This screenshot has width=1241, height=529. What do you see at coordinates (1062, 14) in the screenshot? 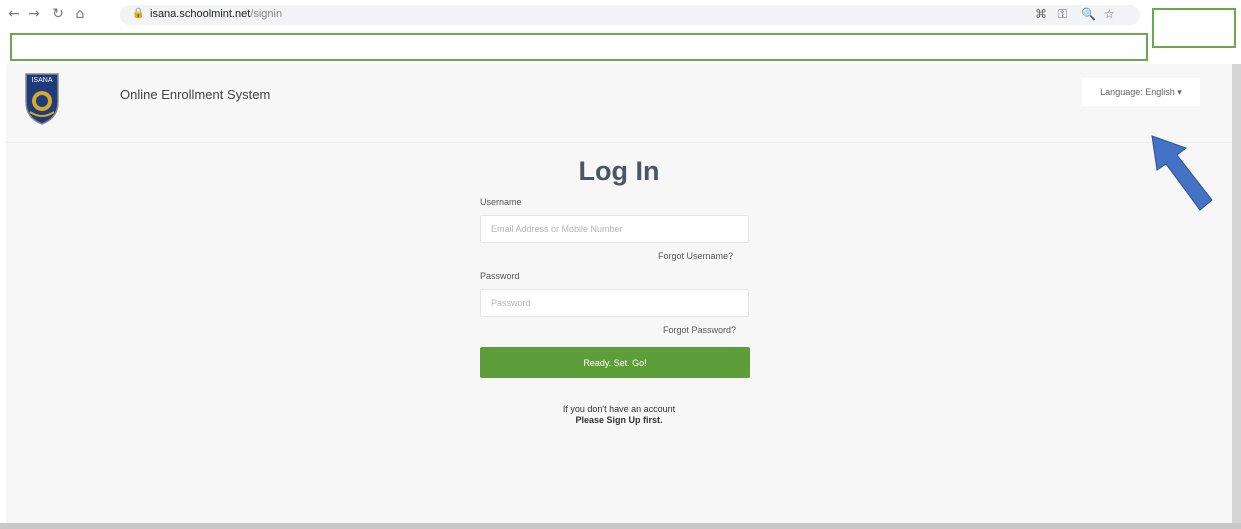
I see `key-icon: ⚿` at bounding box center [1062, 14].